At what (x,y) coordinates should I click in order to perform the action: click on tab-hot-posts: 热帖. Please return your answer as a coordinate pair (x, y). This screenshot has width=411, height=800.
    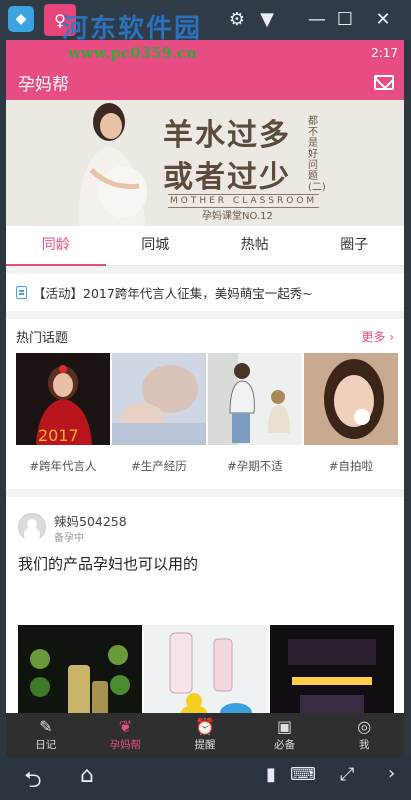
    Looking at the image, I should click on (255, 245).